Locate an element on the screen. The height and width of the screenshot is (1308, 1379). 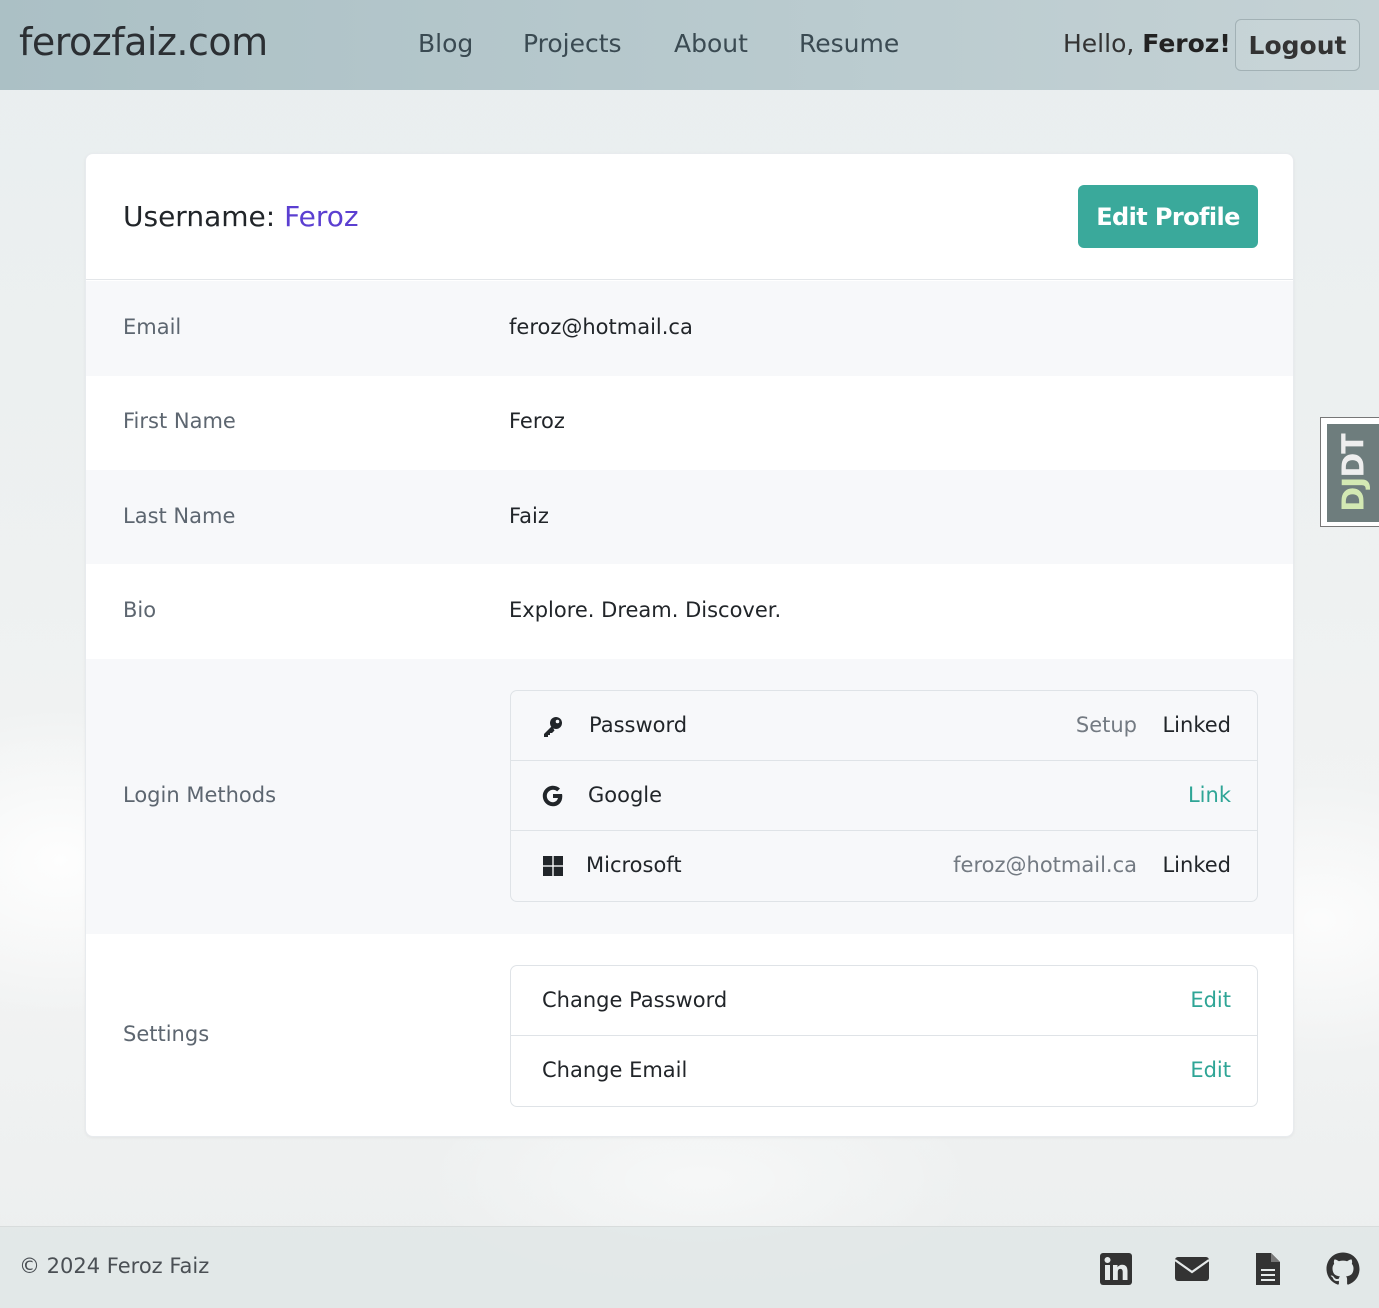
field-value: Explore. Dream. Discover. is located at coordinates (645, 610).